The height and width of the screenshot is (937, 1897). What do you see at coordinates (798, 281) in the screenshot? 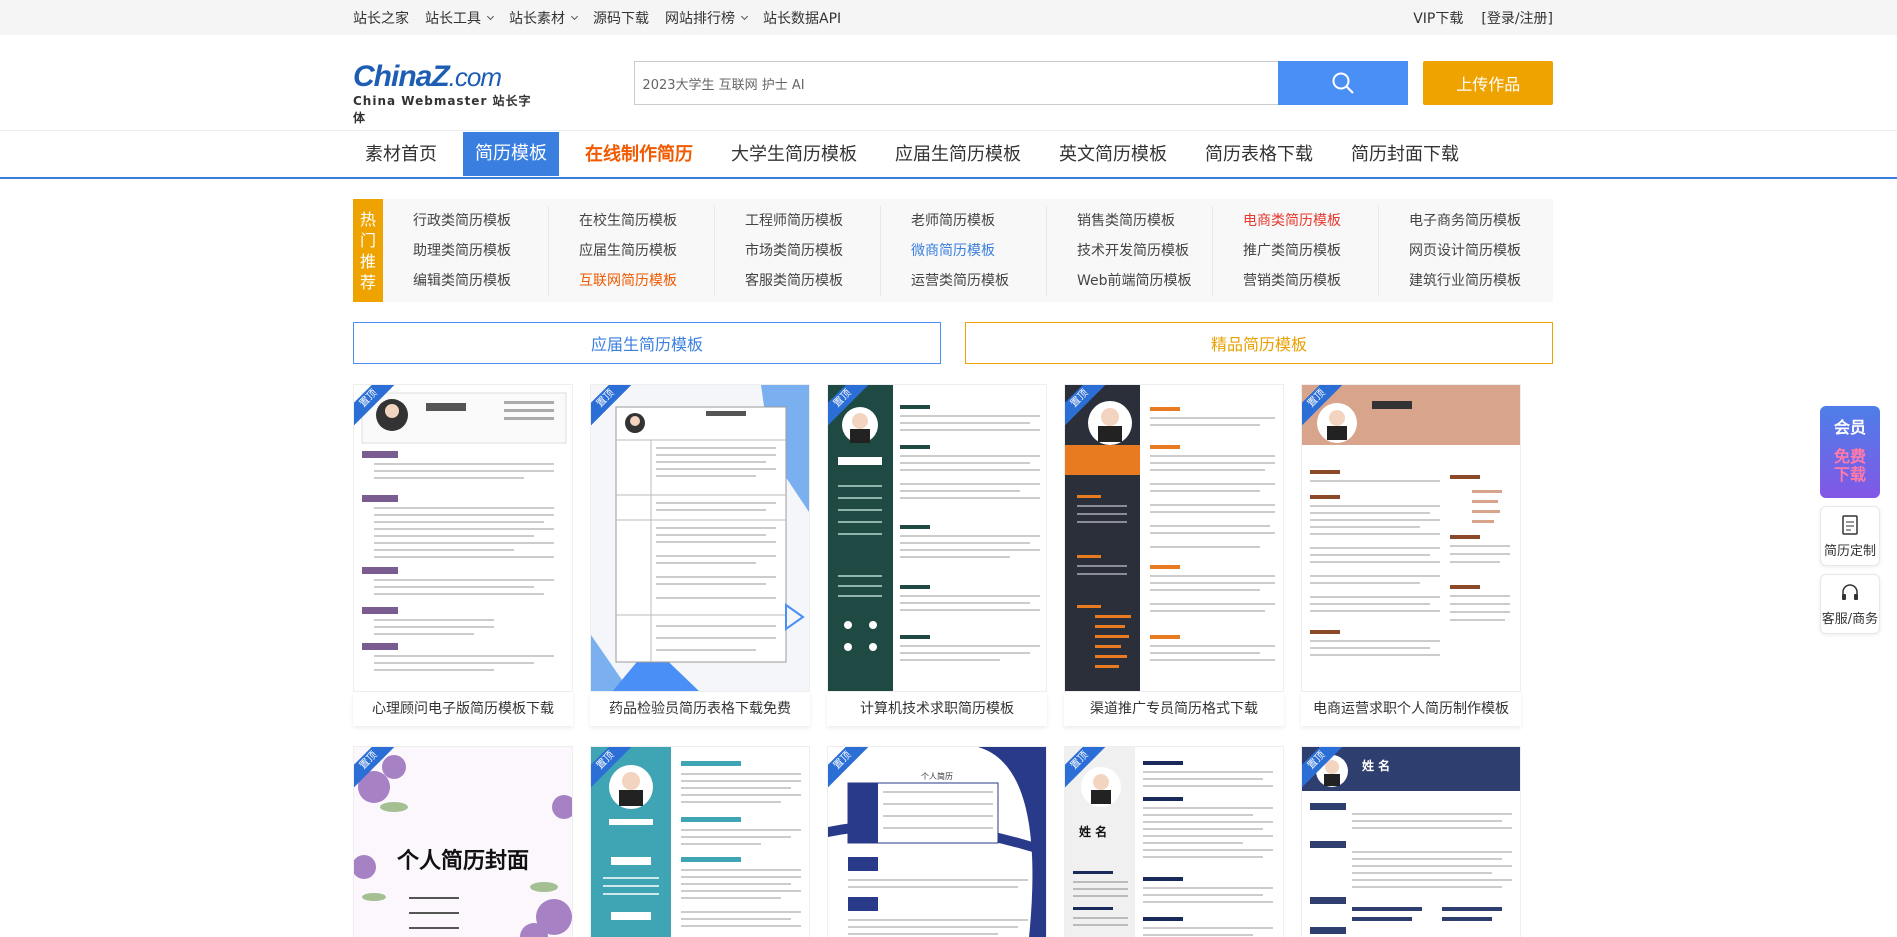
I see `hot-link: 客服类简历模板` at bounding box center [798, 281].